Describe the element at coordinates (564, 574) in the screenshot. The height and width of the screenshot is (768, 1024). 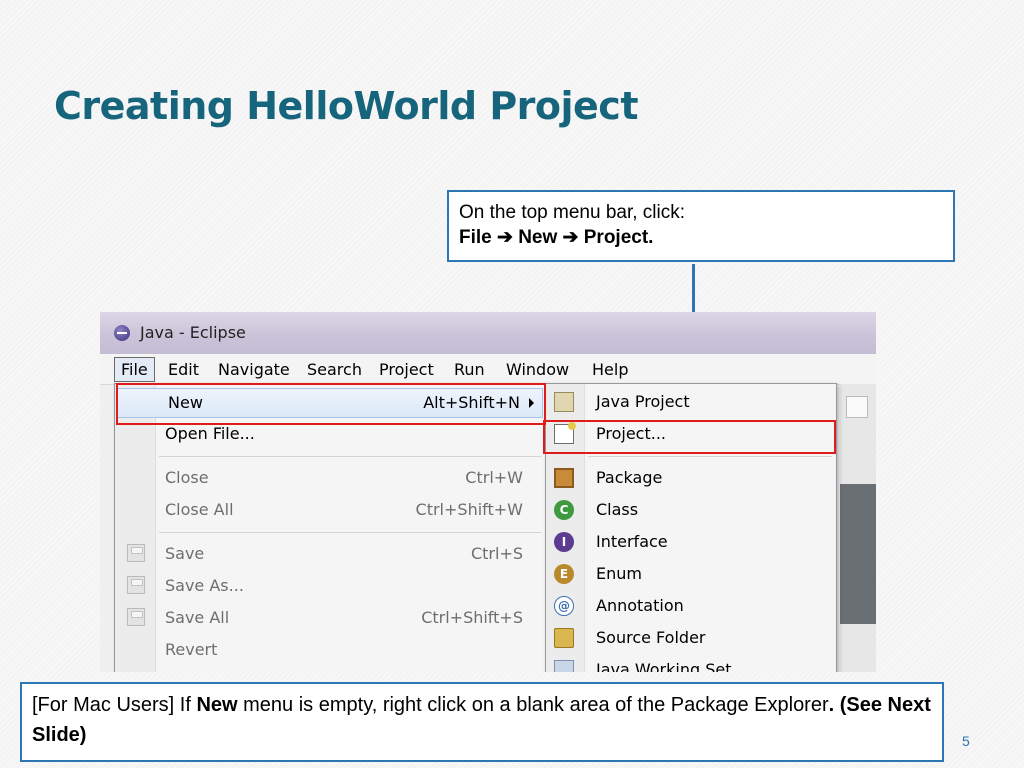
I see `enum-icon: E` at that location.